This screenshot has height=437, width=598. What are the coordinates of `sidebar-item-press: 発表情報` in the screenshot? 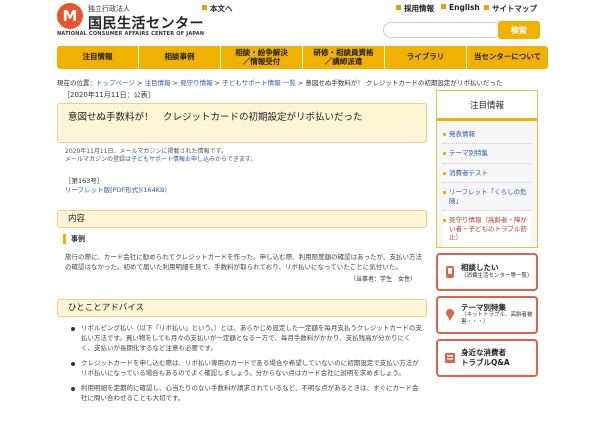 It's located at (487, 135).